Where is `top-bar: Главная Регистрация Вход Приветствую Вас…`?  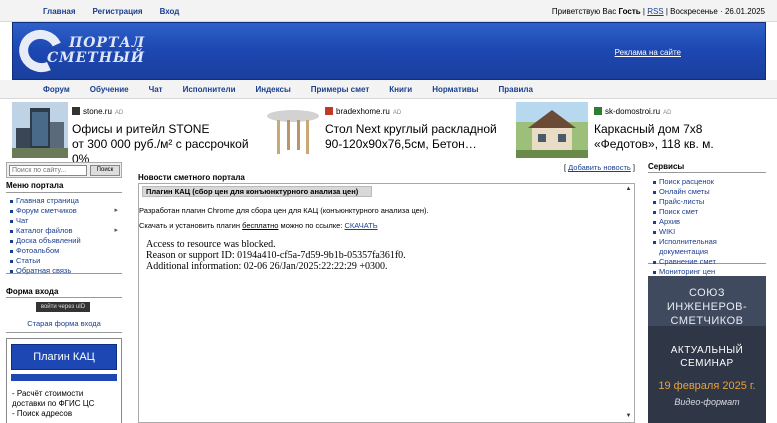
top-bar: Главная Регистрация Вход Приветствую Вас… is located at coordinates (388, 11).